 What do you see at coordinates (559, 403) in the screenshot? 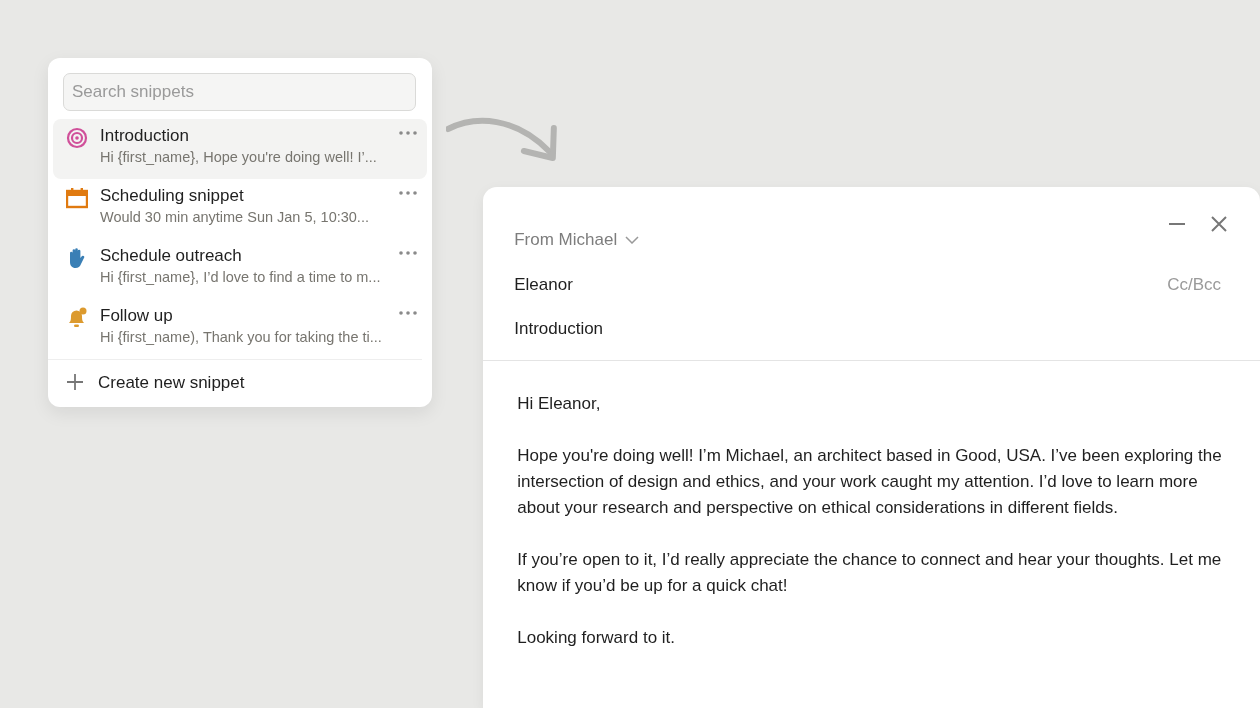
I see `body-paragraph: Hi Eleanor,` at bounding box center [559, 403].